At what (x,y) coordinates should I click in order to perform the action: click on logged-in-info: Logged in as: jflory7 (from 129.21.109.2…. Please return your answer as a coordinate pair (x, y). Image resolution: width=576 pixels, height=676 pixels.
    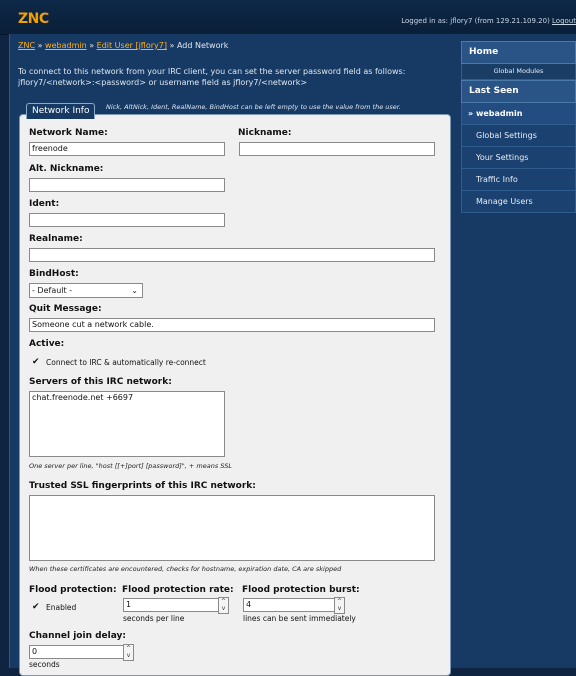
    Looking at the image, I should click on (488, 21).